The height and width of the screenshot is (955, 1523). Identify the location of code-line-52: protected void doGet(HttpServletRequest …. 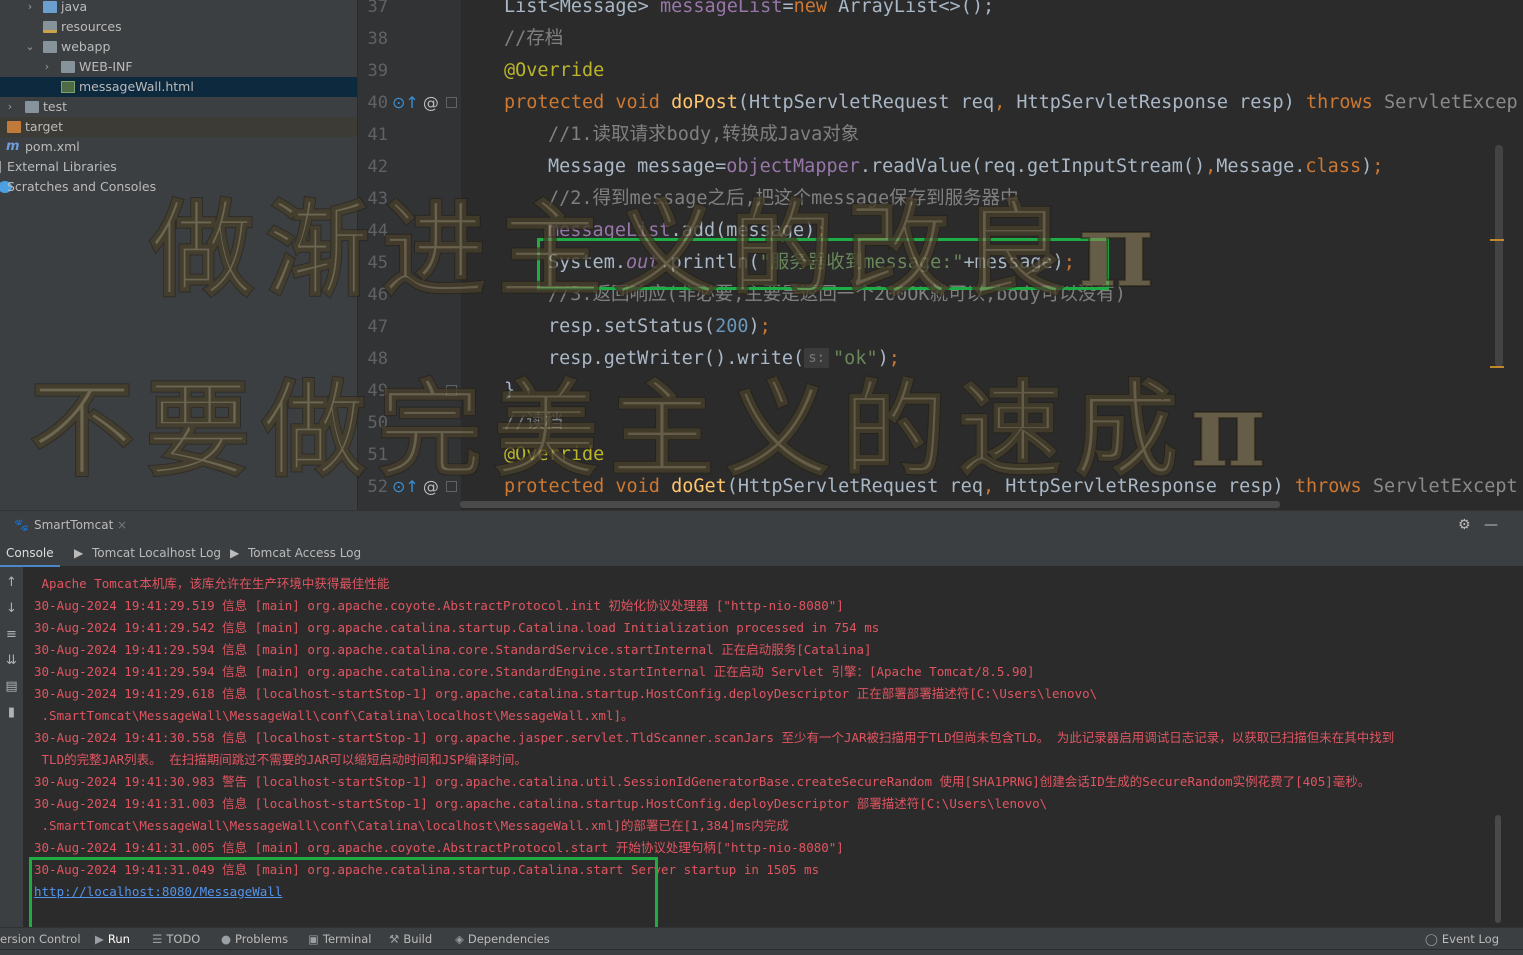
(1011, 486).